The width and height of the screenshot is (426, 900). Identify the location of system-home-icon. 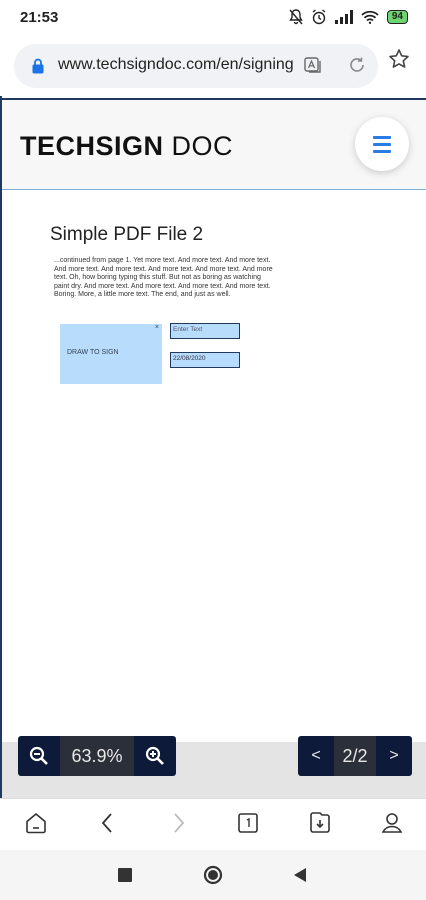
(213, 875).